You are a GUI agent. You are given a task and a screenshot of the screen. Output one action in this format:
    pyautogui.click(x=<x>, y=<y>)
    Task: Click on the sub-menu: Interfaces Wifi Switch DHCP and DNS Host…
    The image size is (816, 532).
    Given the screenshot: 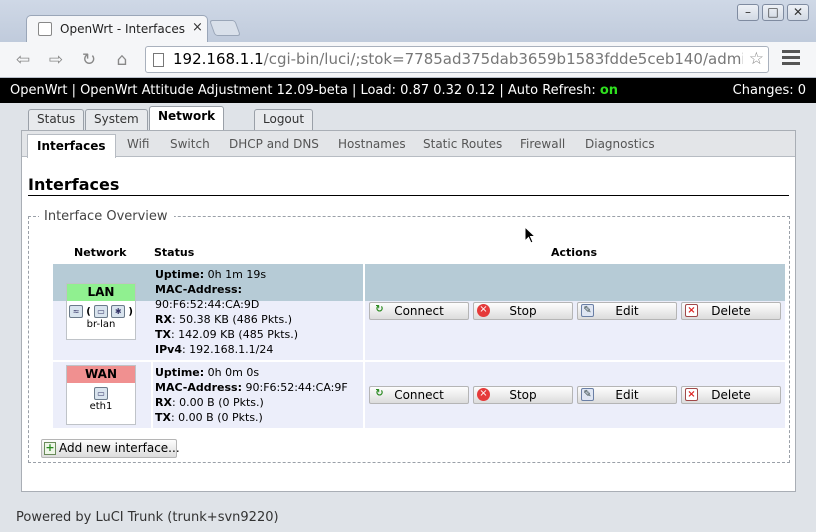 What is the action you would take?
    pyautogui.click(x=408, y=144)
    